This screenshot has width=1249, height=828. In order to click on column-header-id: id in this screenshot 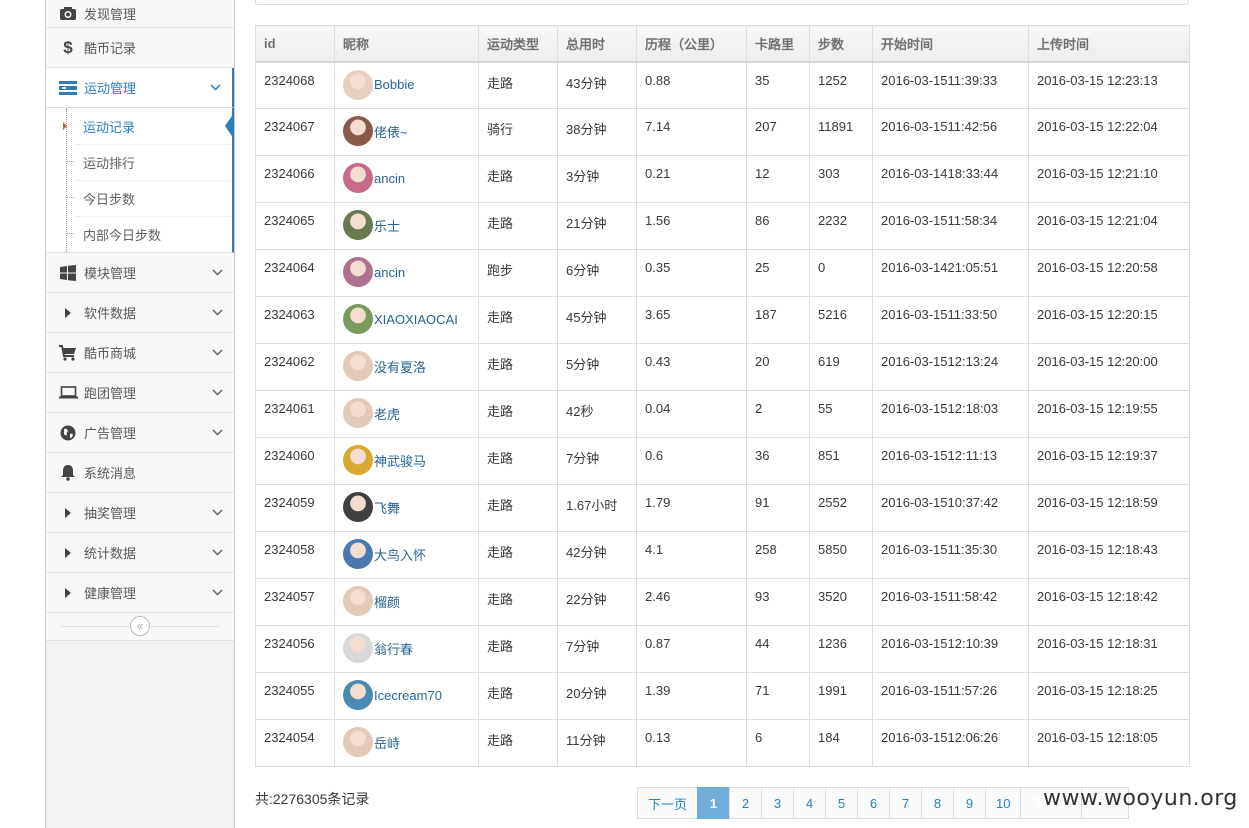, I will do `click(295, 44)`.